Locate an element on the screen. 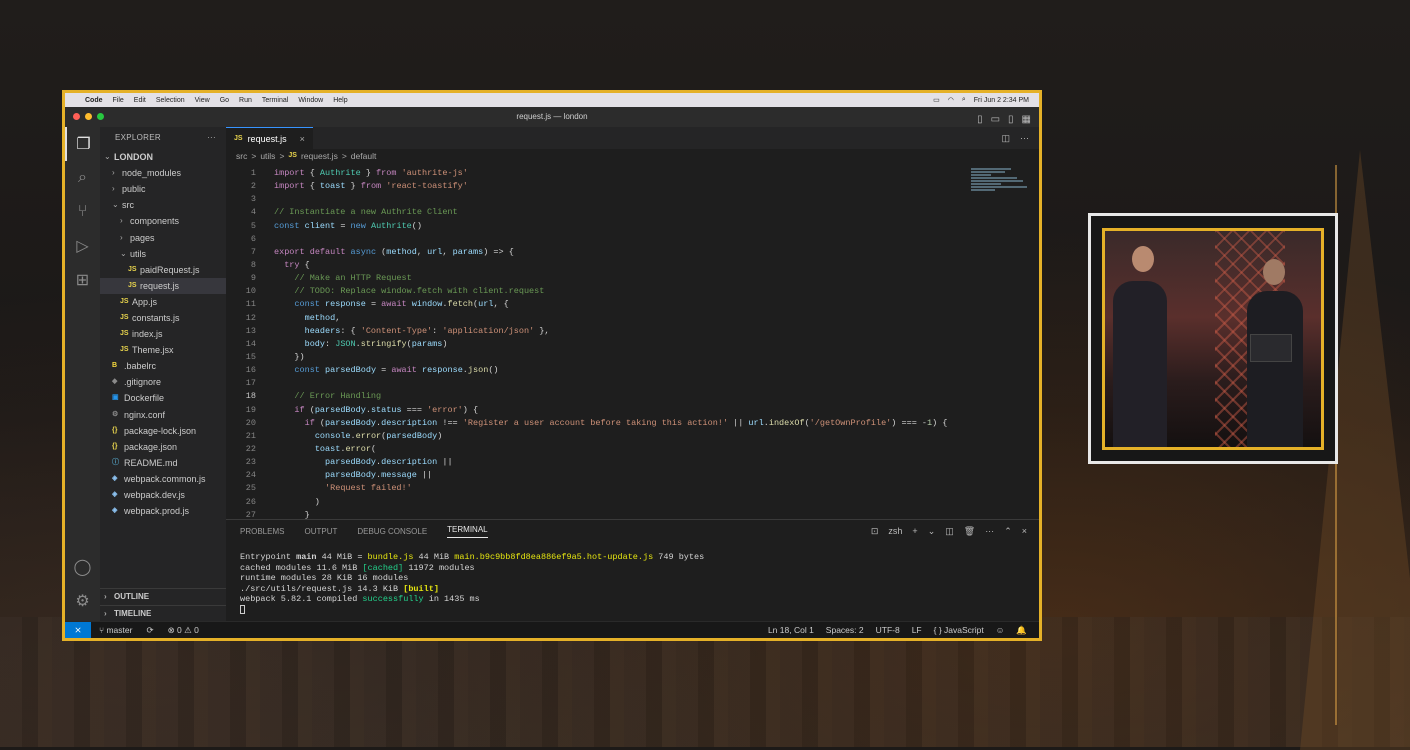  remote-icon: ⨯ is located at coordinates (78, 630).